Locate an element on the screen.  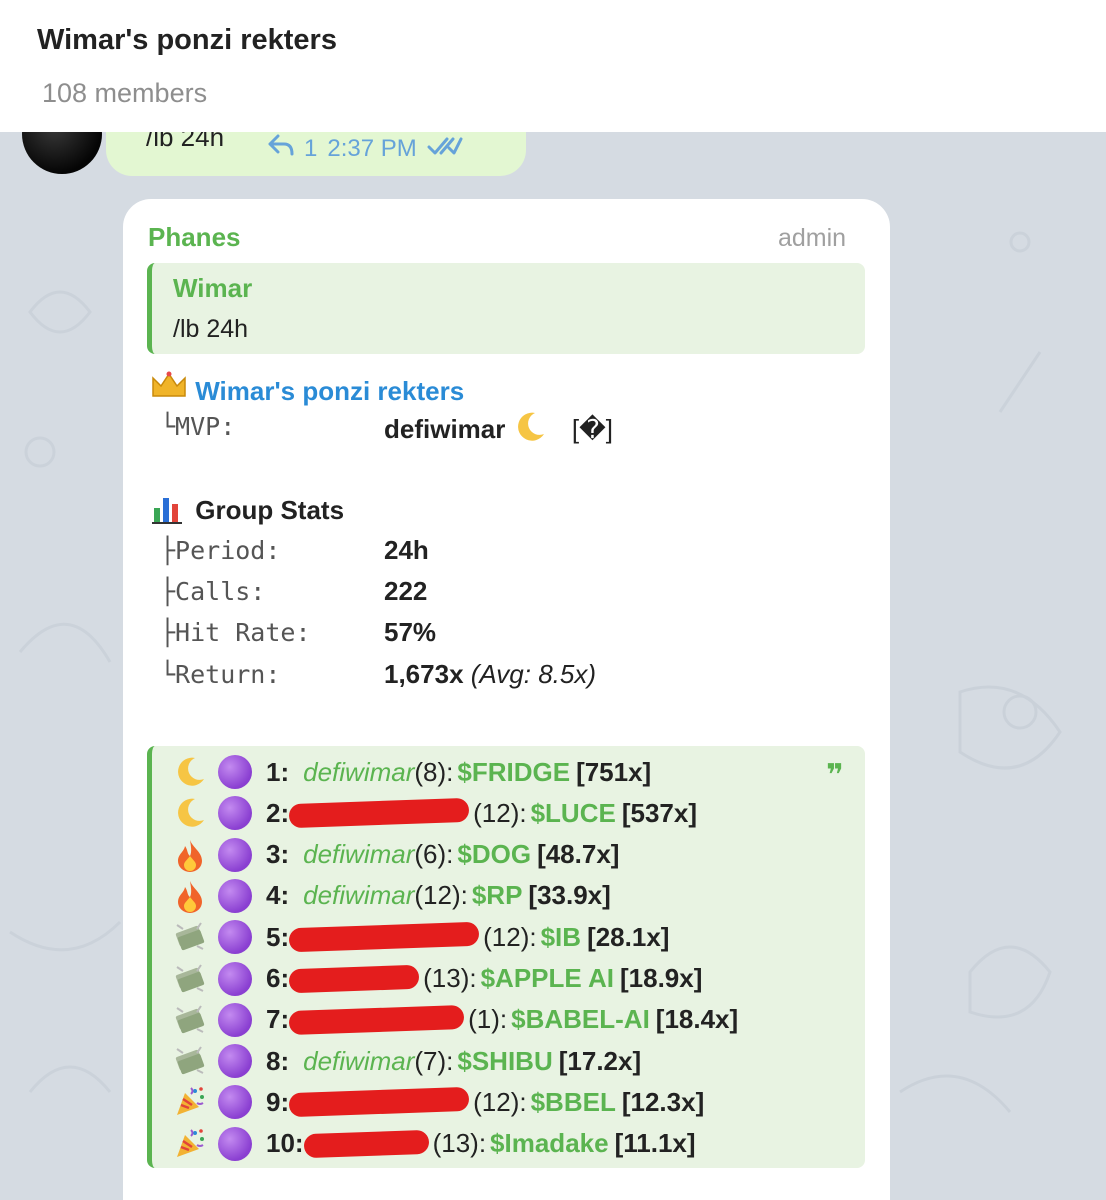
stat-label-hit-rate: ├Hit Rate: is located at coordinates (235, 632).